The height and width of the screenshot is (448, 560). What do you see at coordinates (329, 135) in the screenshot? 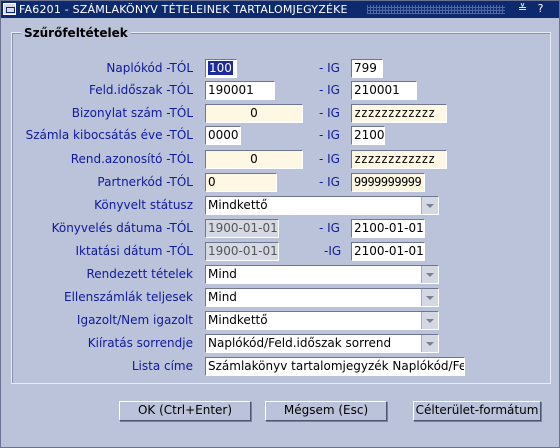
I see `kibocsatas-ig-label: - IG` at bounding box center [329, 135].